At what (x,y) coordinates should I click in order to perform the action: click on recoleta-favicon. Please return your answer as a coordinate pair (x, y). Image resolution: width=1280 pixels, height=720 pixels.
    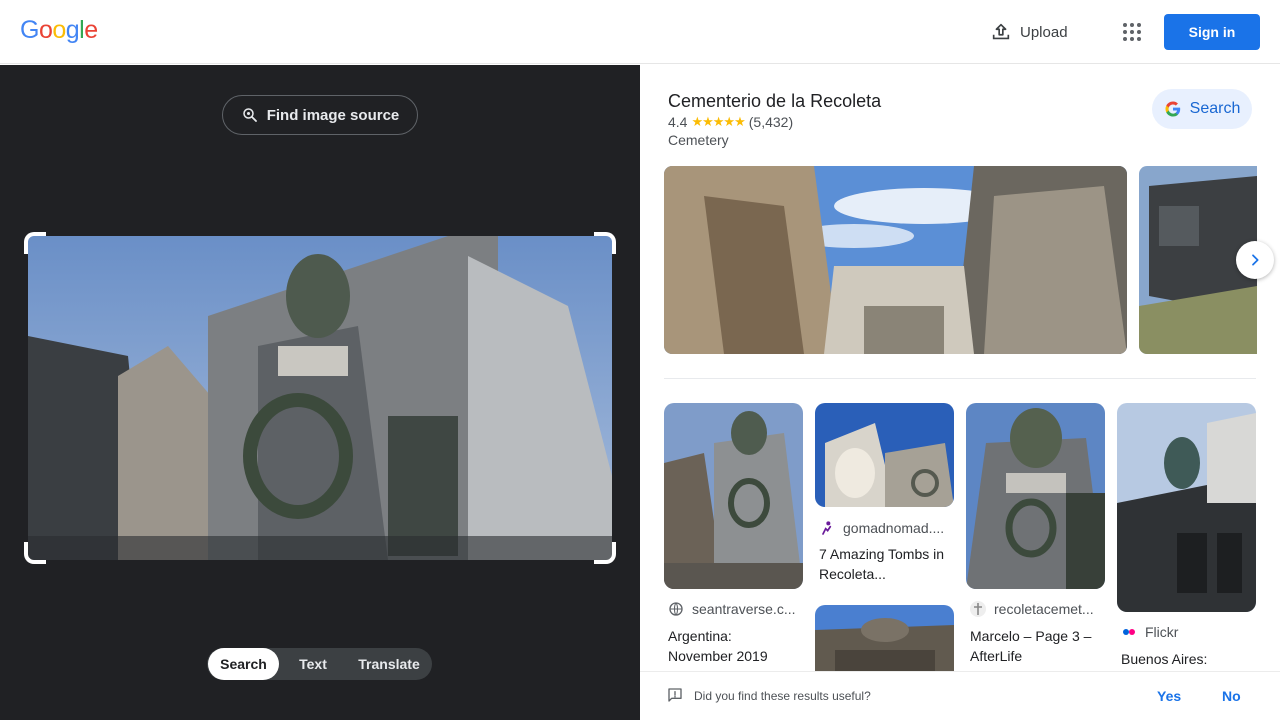
    Looking at the image, I should click on (978, 609).